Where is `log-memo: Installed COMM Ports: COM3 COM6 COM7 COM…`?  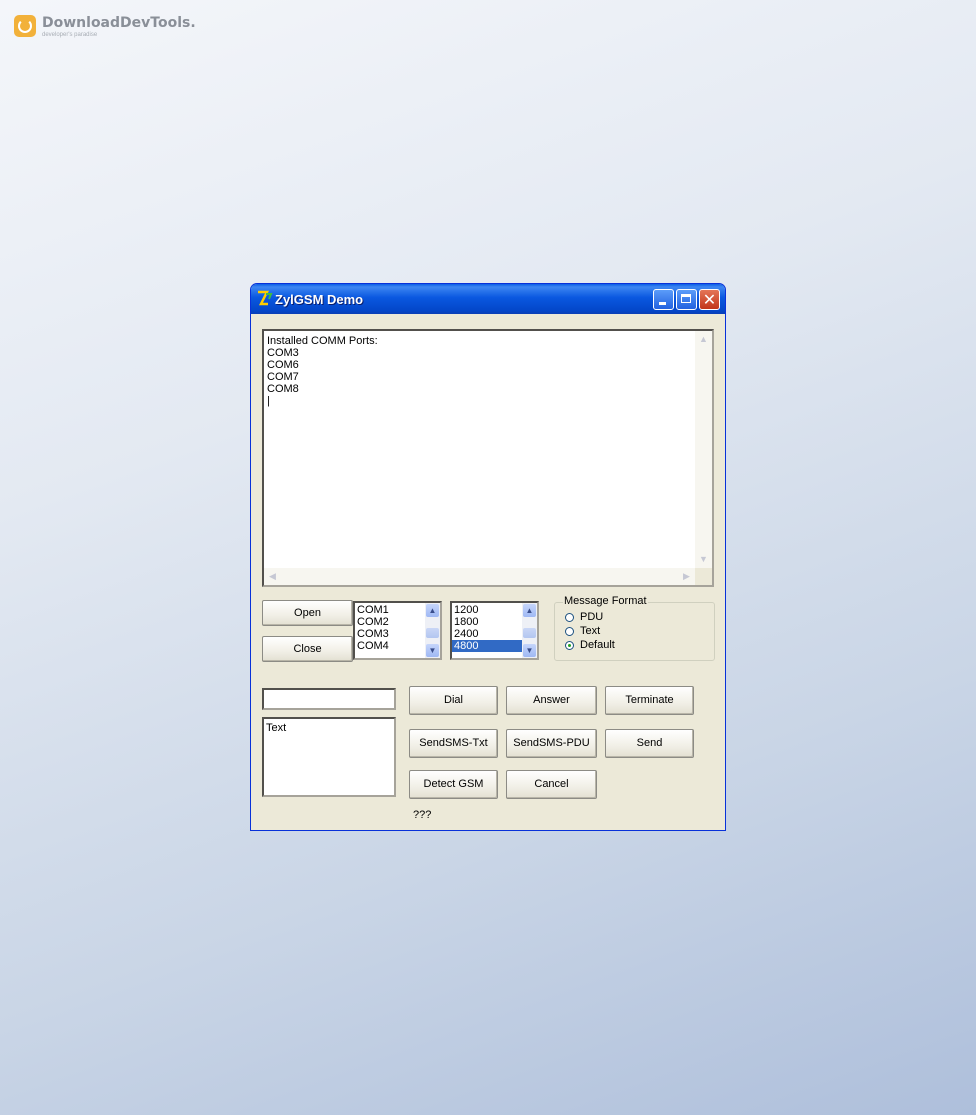
log-memo: Installed COMM Ports: COM3 COM6 COM7 COM… is located at coordinates (488, 458).